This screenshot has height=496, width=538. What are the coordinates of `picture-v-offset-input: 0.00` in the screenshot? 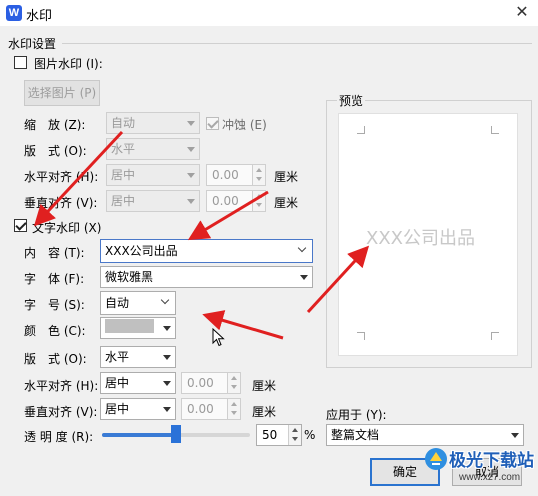 It's located at (236, 201).